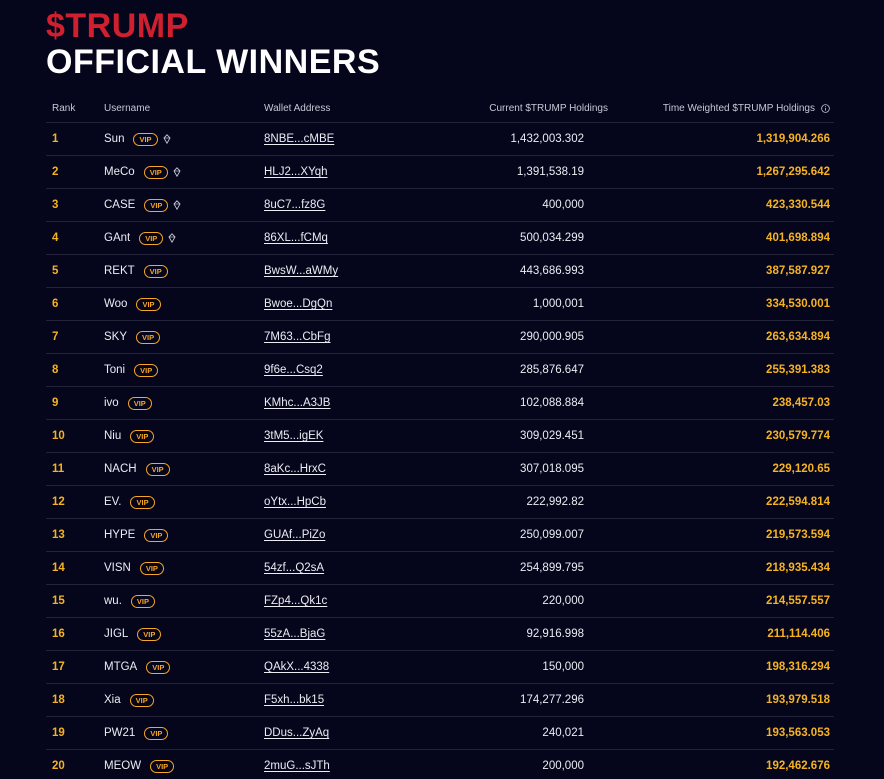  What do you see at coordinates (294, 568) in the screenshot?
I see `wallet-address-link: 54zf...Q2sA` at bounding box center [294, 568].